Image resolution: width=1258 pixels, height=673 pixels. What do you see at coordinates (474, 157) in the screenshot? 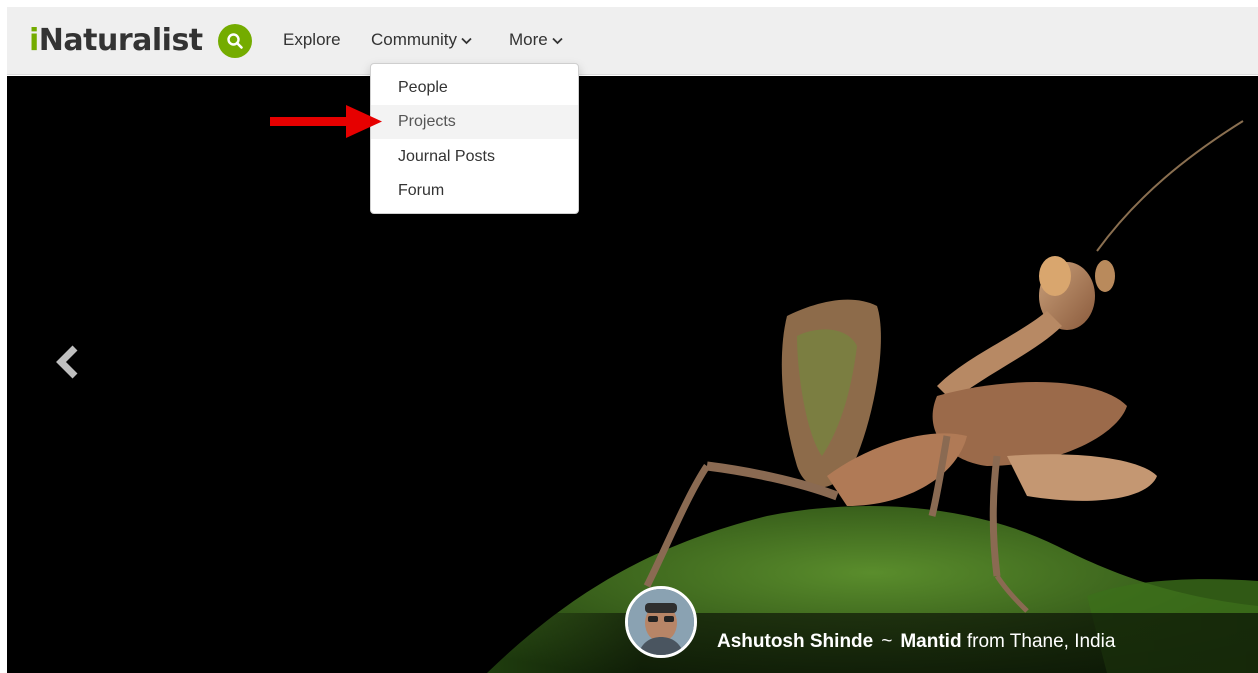
I see `menu-item-journal-posts: Journal Posts` at bounding box center [474, 157].